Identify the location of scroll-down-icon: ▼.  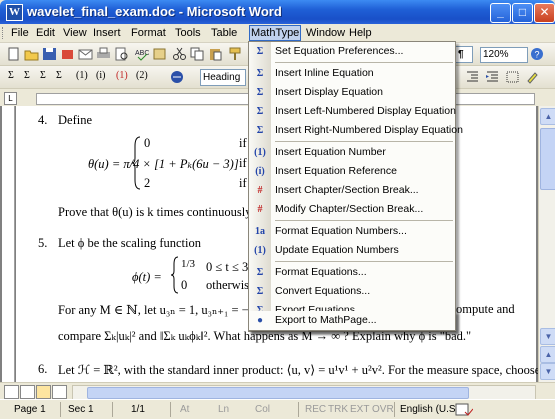
(547, 336).